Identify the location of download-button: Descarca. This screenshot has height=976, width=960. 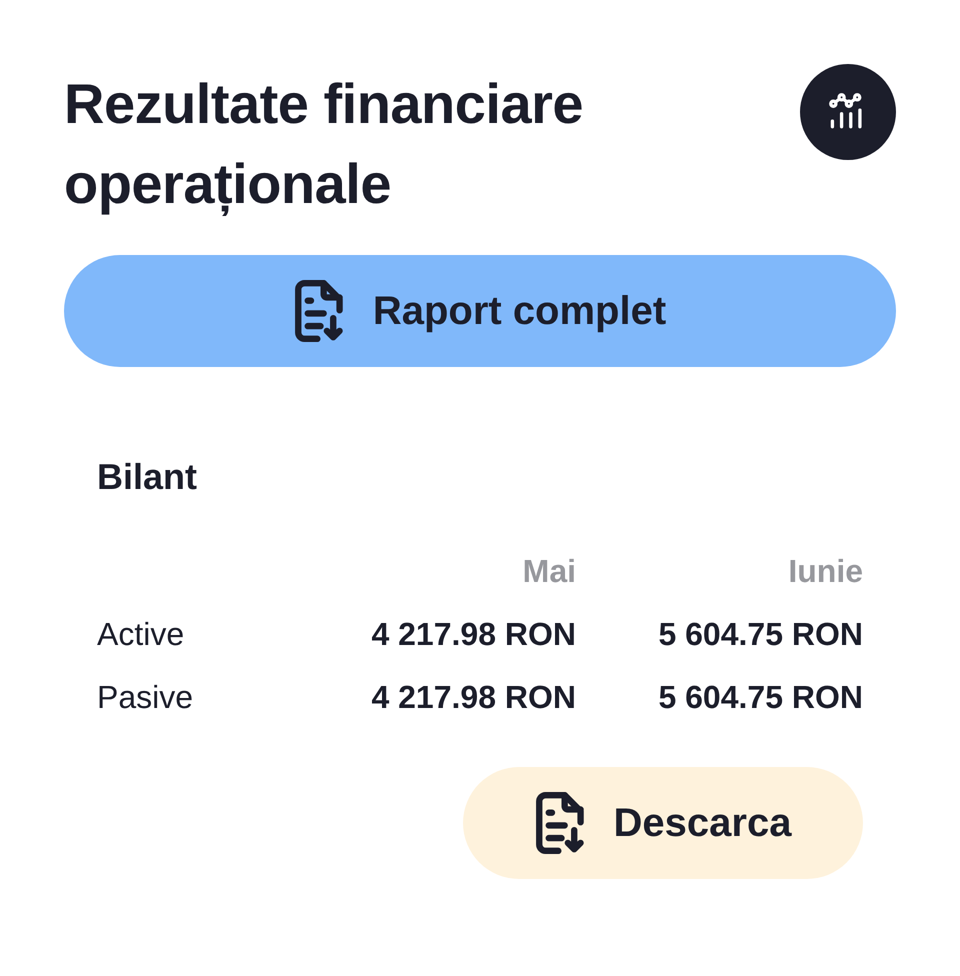
(663, 823).